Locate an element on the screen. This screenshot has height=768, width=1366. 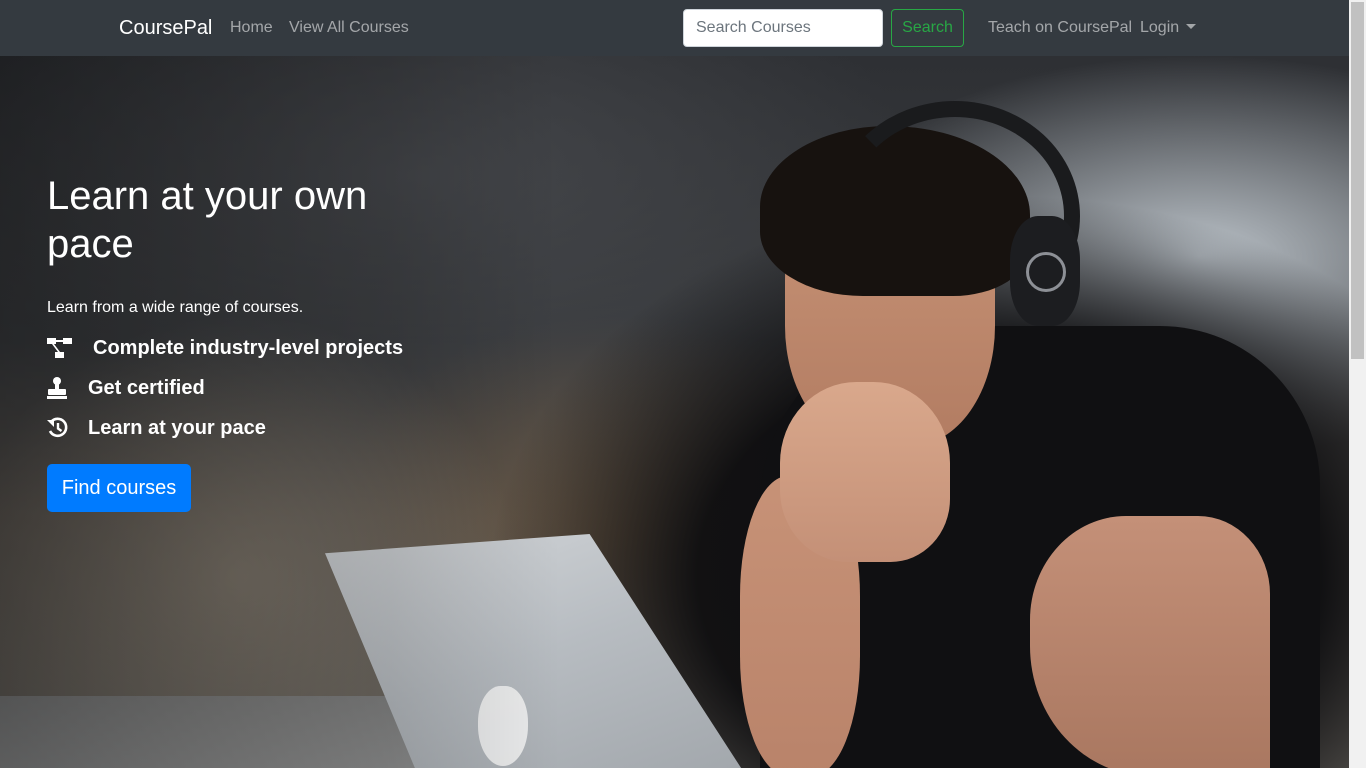
search-input is located at coordinates (783, 28).